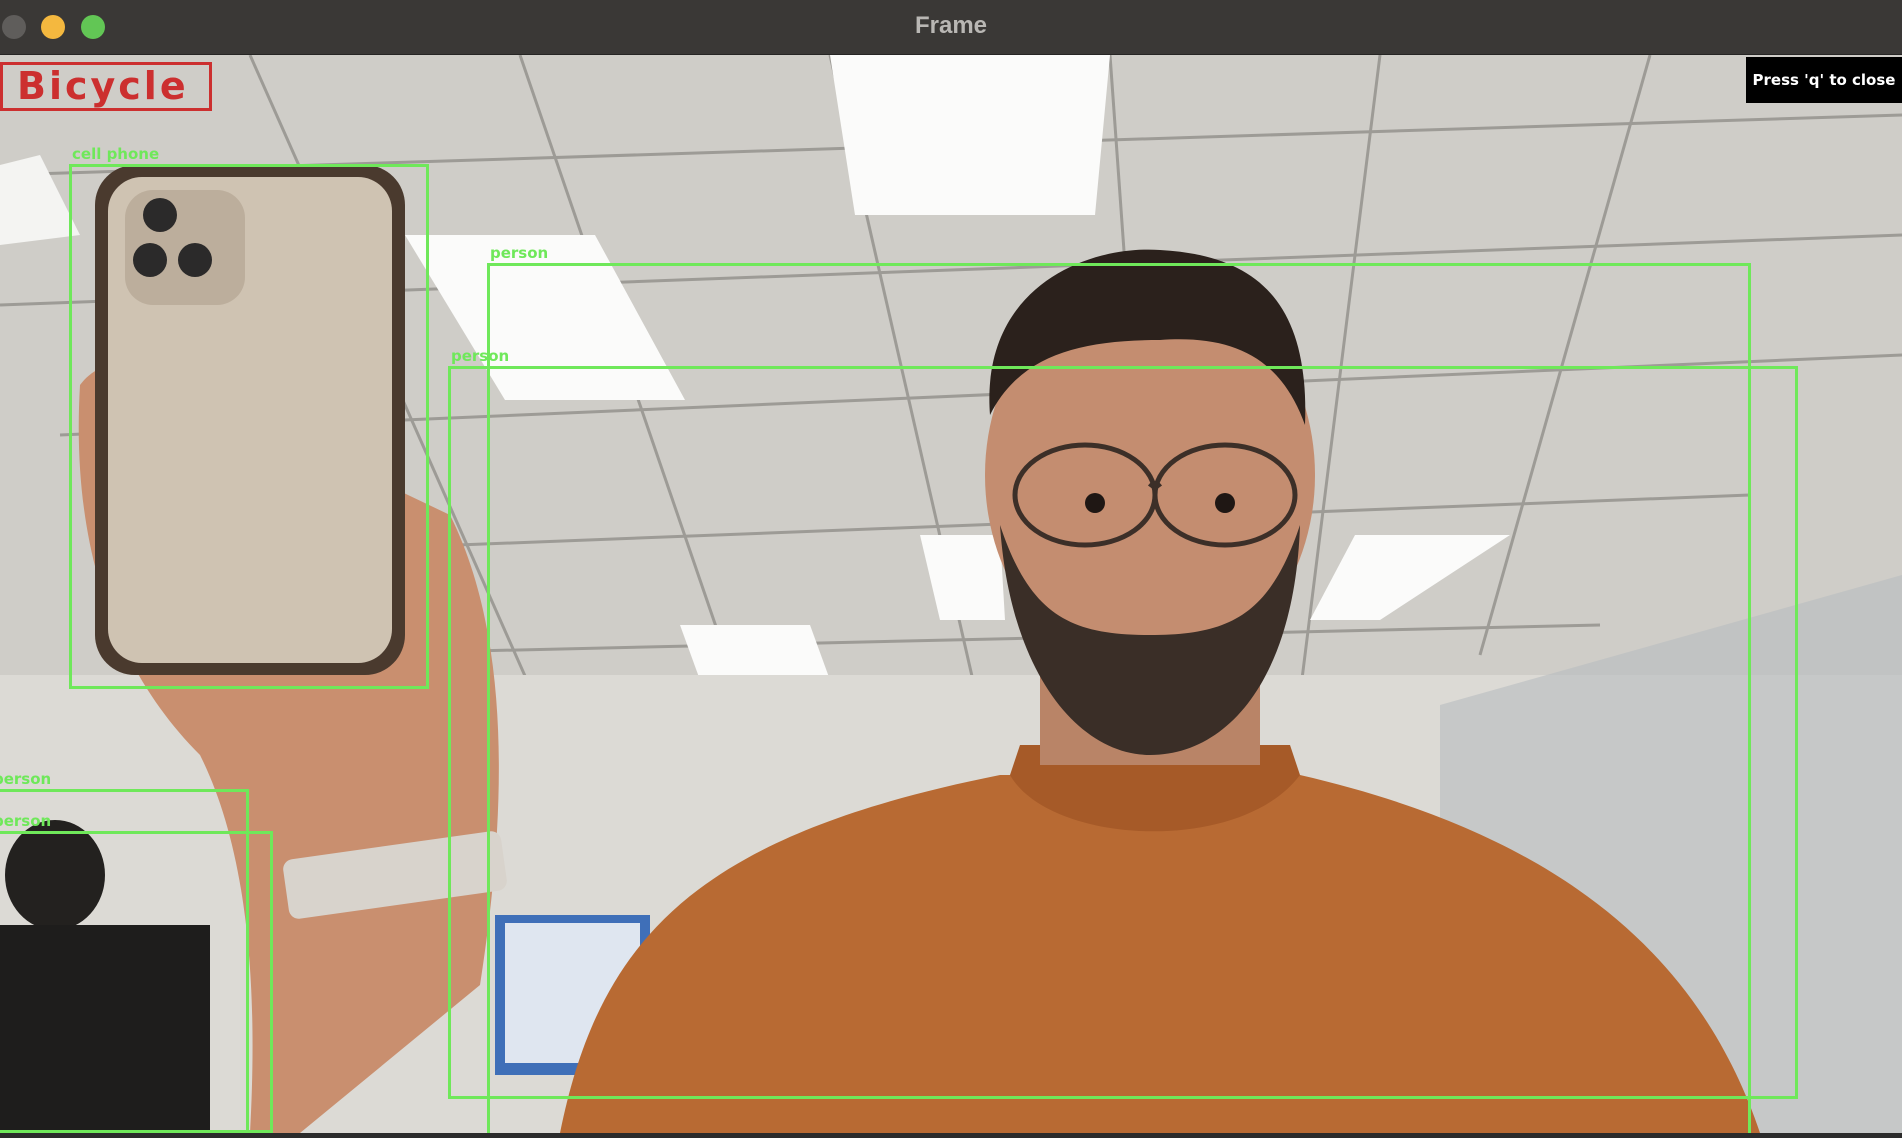  I want to click on close-hint-badge: Press 'q' to close, so click(1824, 80).